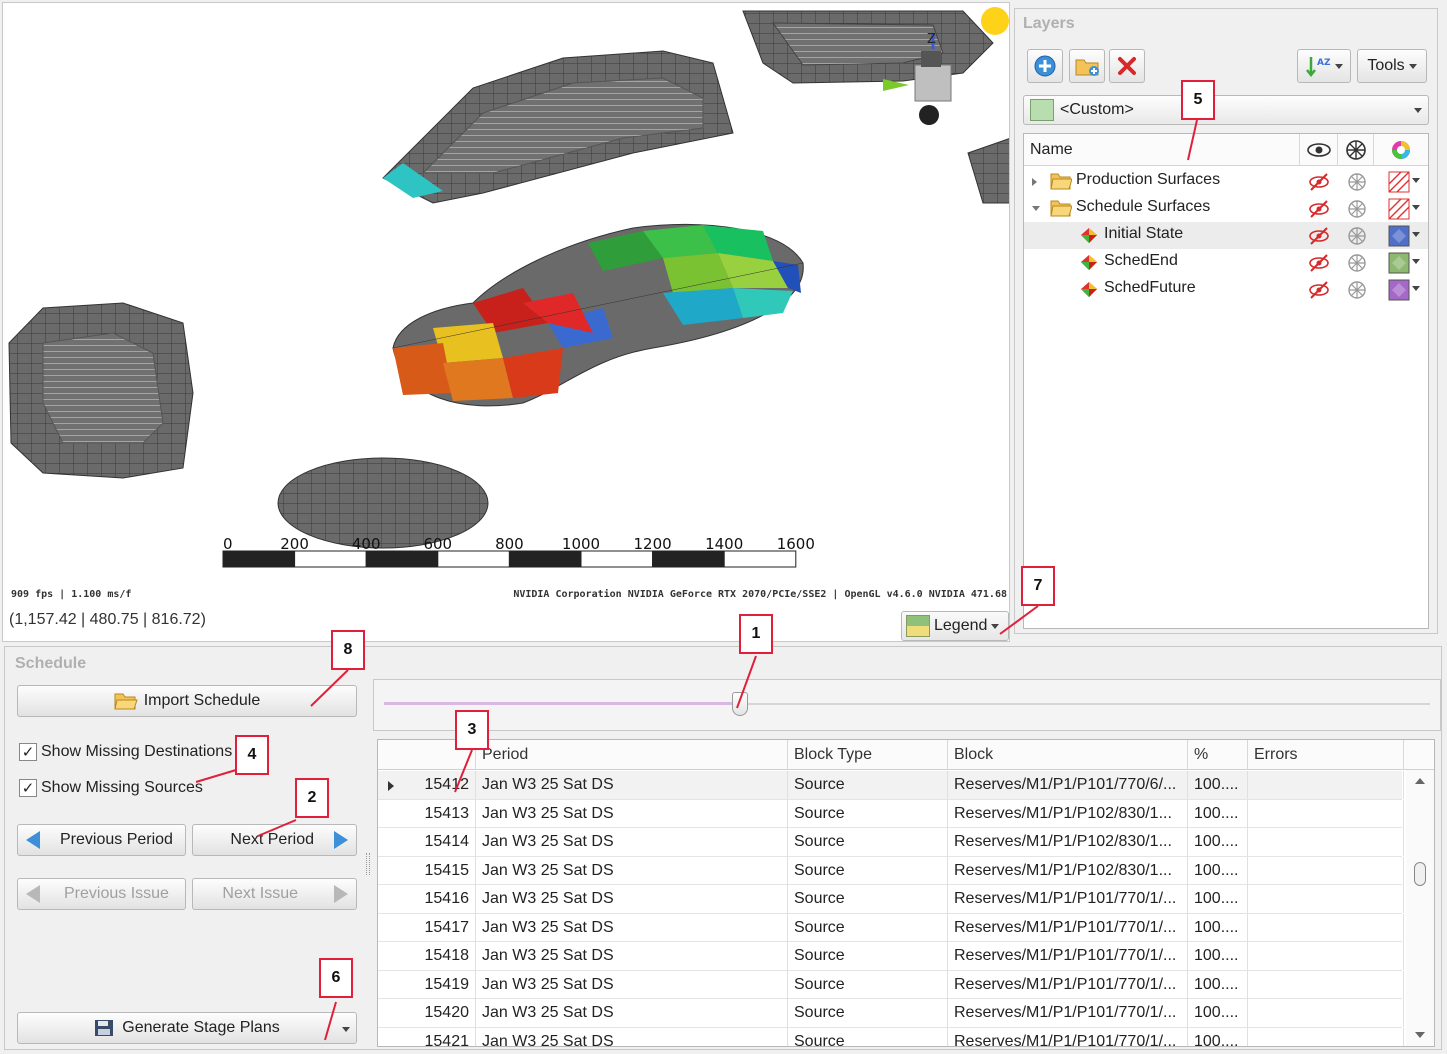 The width and height of the screenshot is (1447, 1054). What do you see at coordinates (187, 701) in the screenshot?
I see `import-schedule-button: Import Schedule` at bounding box center [187, 701].